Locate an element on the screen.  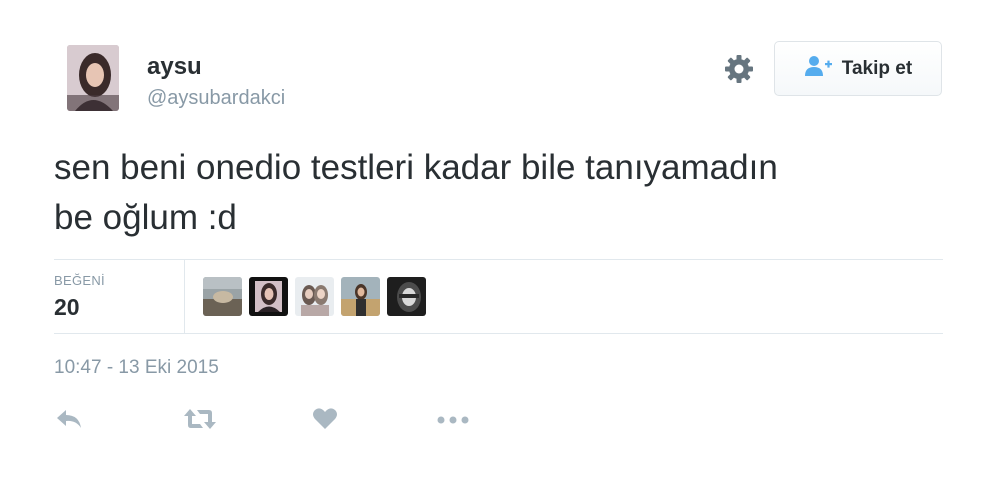
more-button is located at coordinates (453, 421).